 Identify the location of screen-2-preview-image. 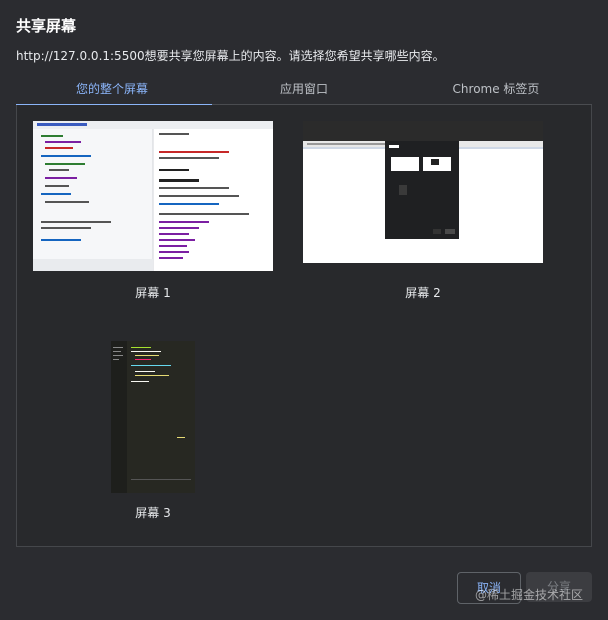
(423, 192).